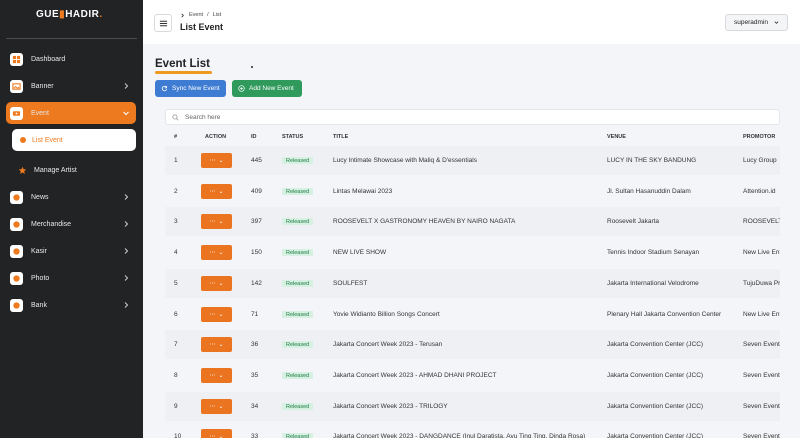 This screenshot has width=800, height=438. What do you see at coordinates (761, 137) in the screenshot?
I see `column-header-promotor: PROMOTOR` at bounding box center [761, 137].